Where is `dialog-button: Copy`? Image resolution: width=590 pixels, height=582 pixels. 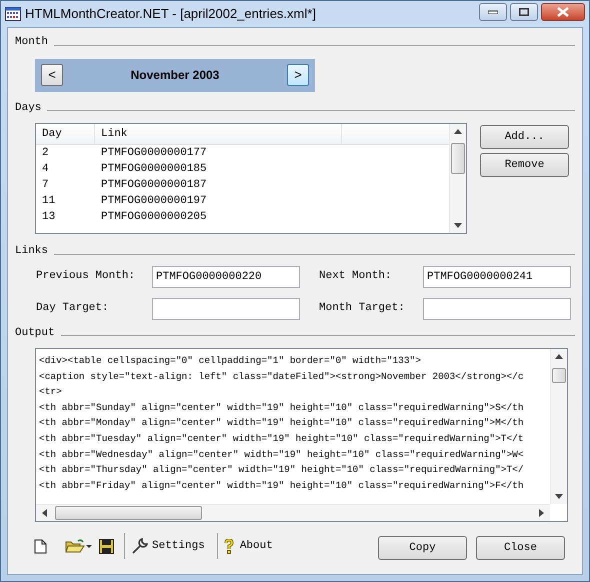
dialog-button: Copy is located at coordinates (422, 548).